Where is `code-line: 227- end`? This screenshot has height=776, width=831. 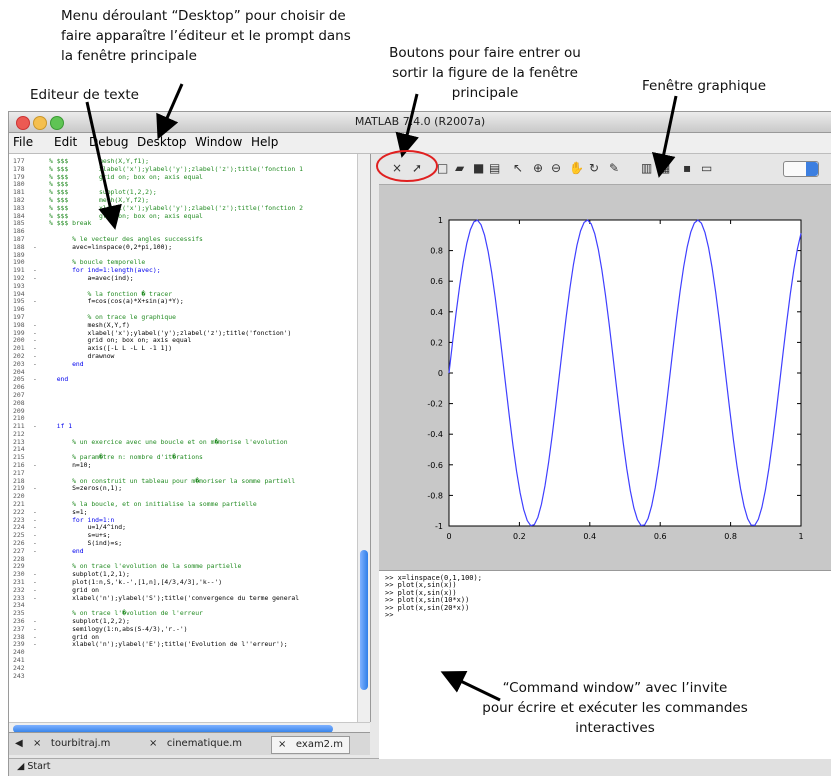
code-line: 227- end is located at coordinates (179, 551).